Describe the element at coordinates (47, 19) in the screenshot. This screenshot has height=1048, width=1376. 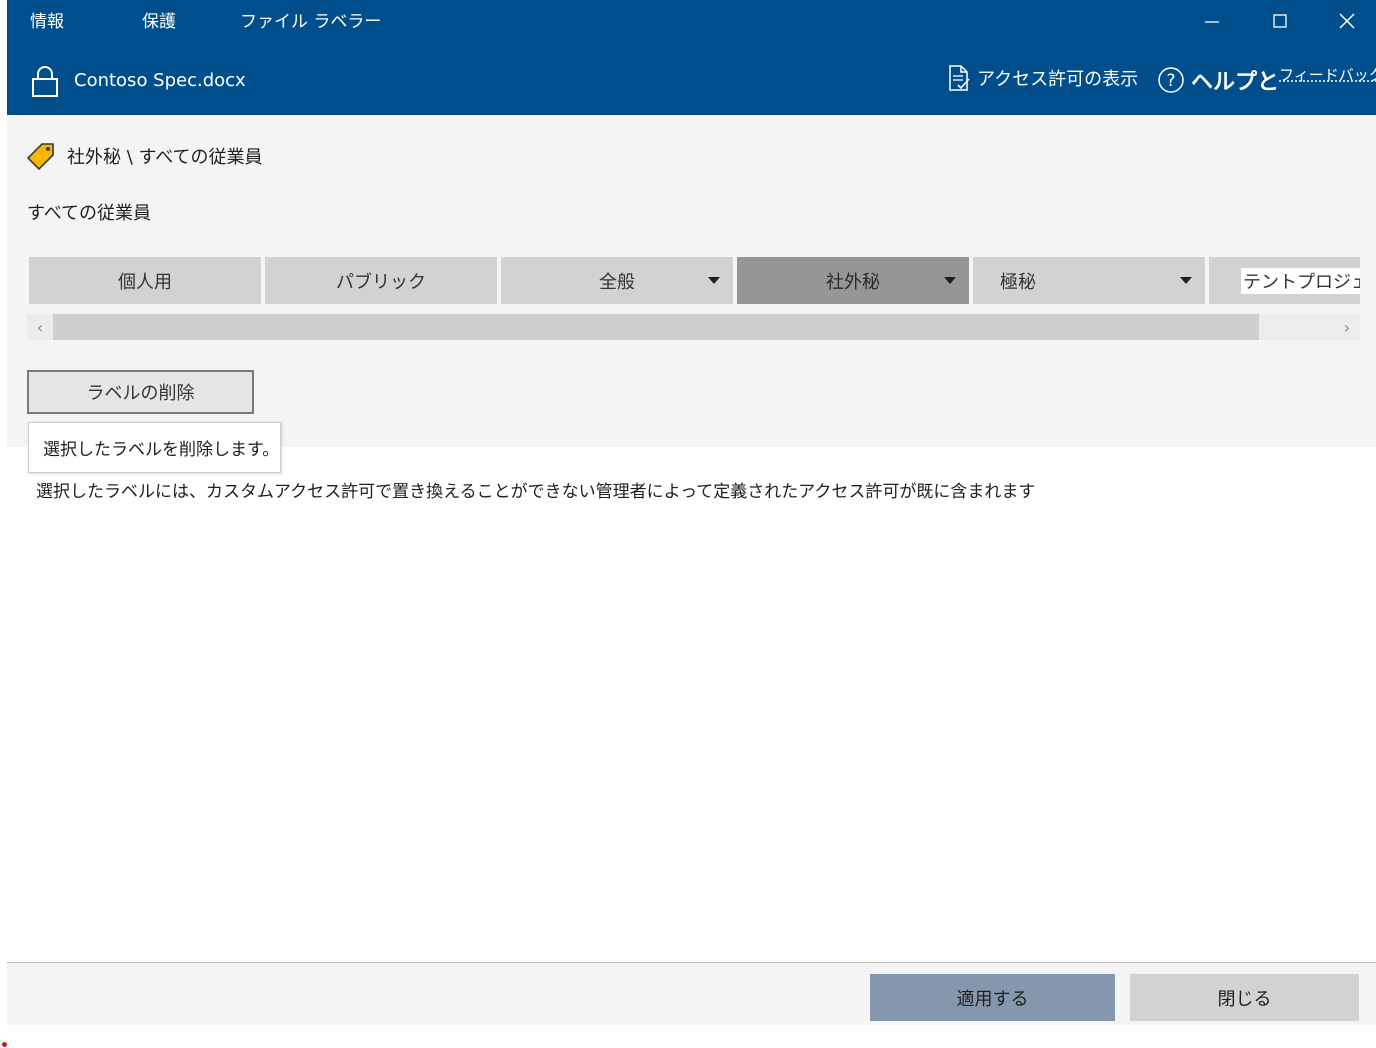
I see `menu-info: 情報` at that location.